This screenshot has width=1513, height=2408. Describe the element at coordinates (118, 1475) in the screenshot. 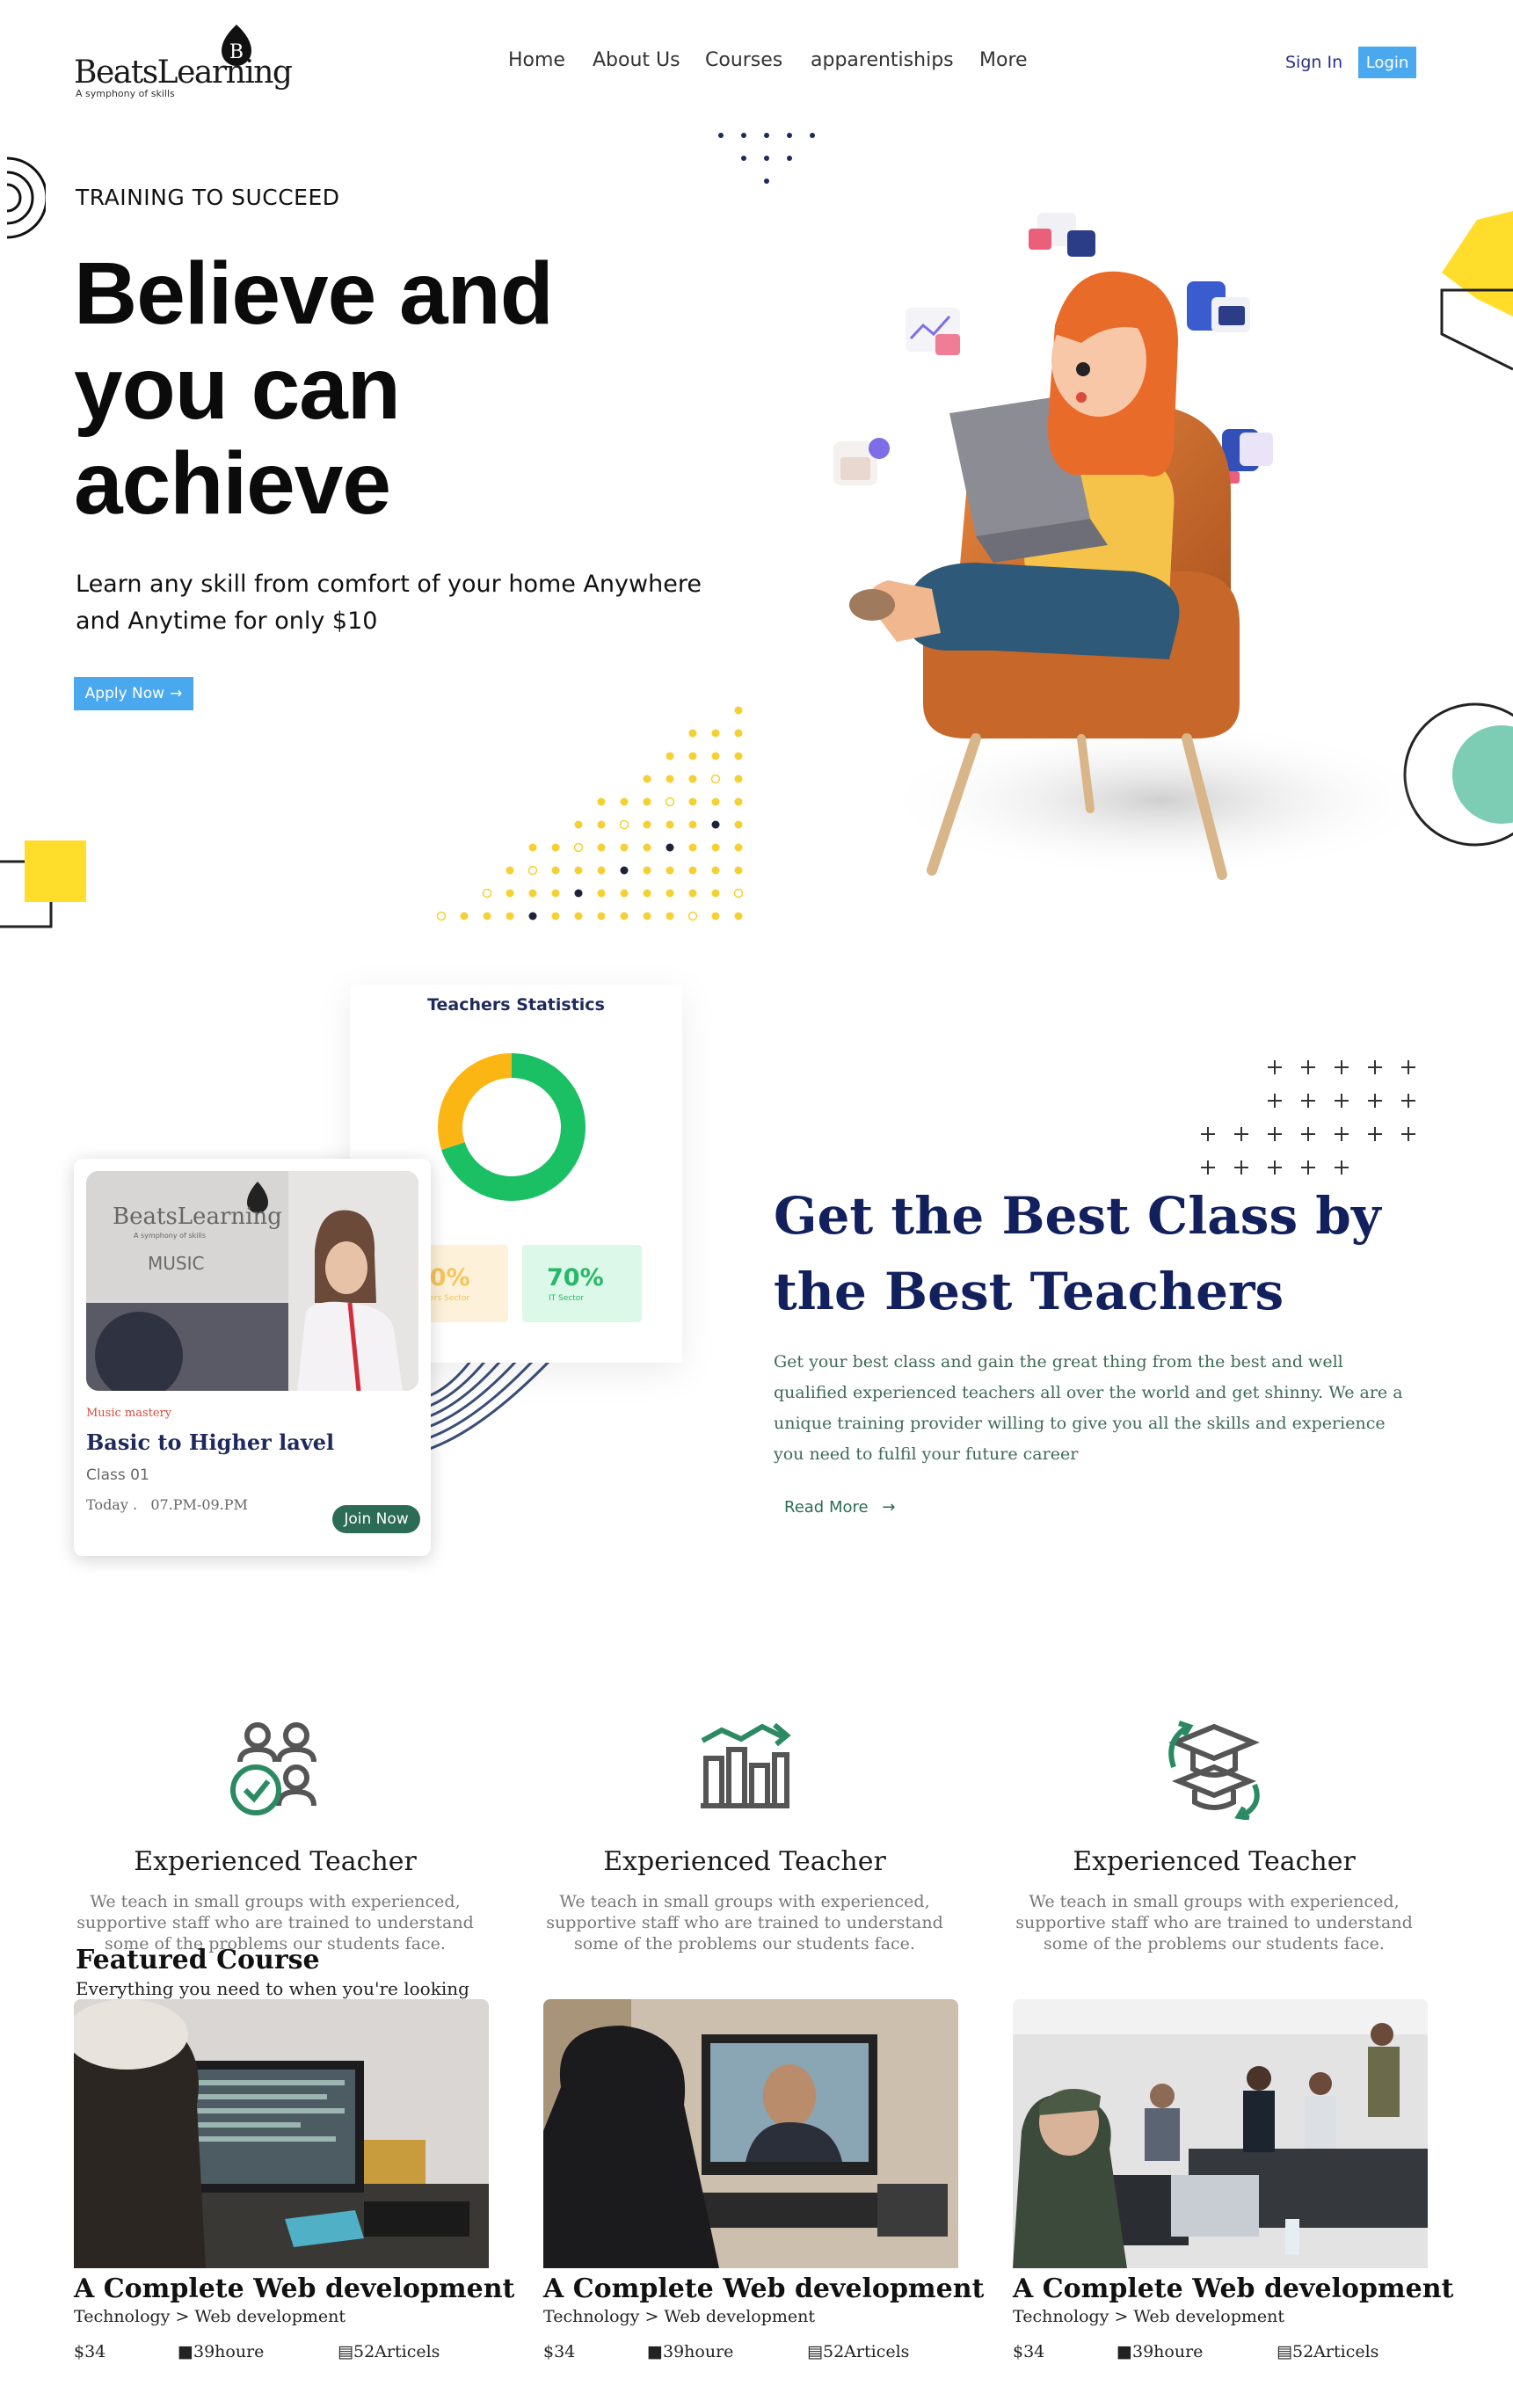

I see `course-class: Class 01` at that location.